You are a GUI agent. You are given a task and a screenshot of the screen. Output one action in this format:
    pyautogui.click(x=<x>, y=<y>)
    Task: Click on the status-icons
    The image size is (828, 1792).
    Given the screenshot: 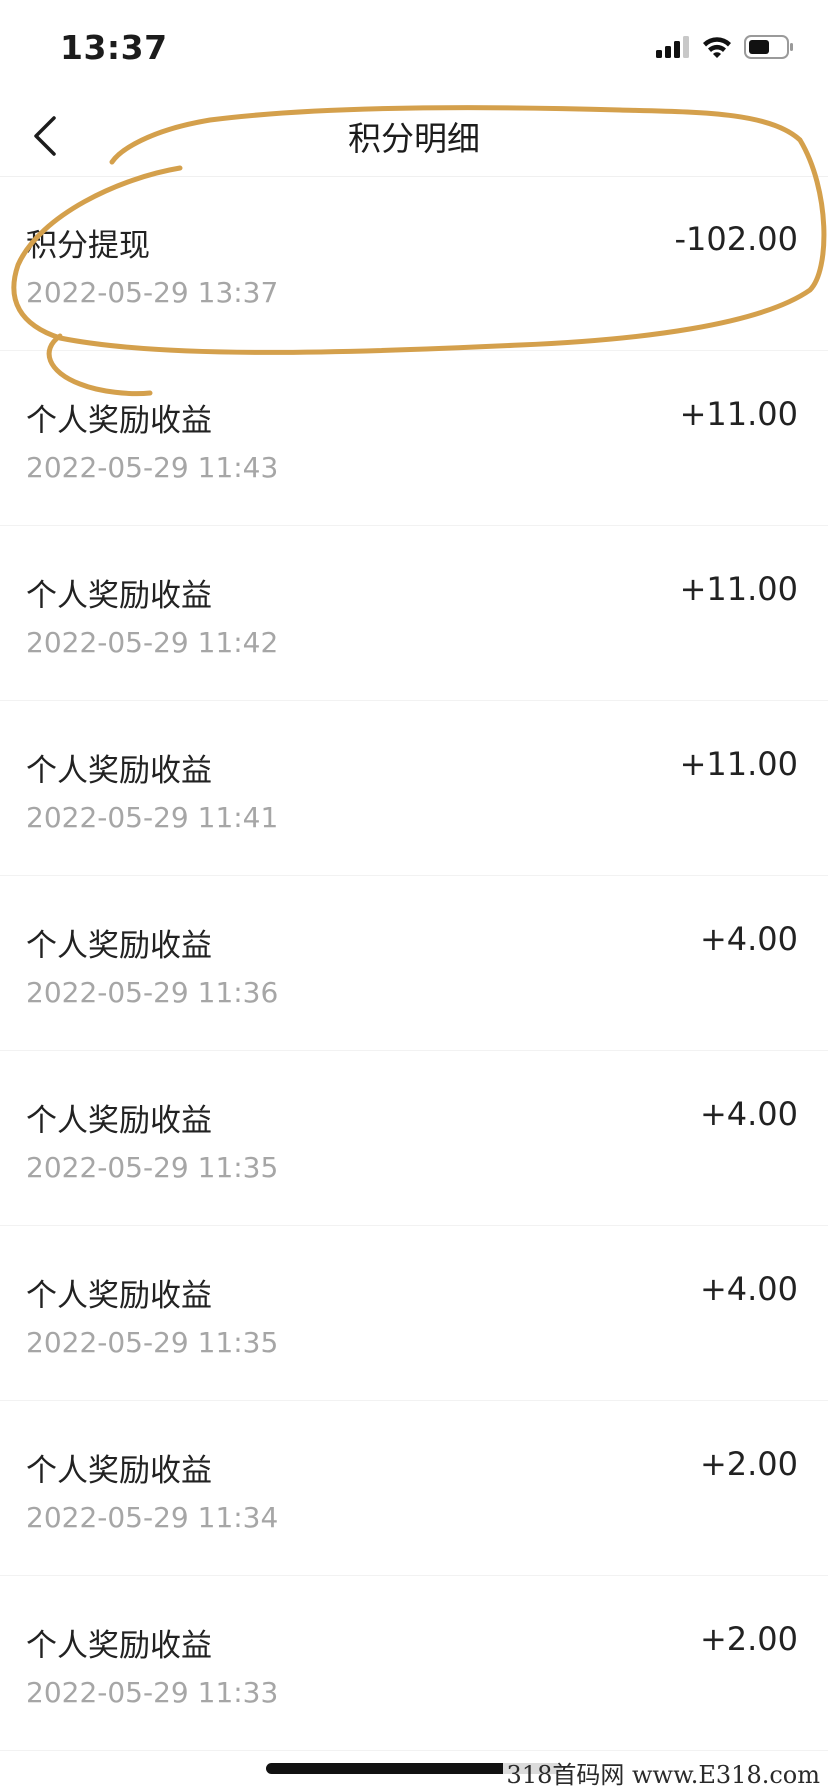 What is the action you would take?
    pyautogui.click(x=725, y=49)
    